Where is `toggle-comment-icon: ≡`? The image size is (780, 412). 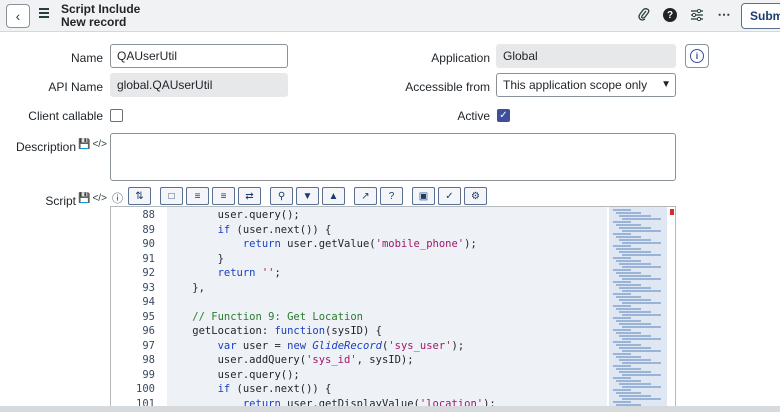
toggle-comment-icon: ≡ is located at coordinates (197, 196).